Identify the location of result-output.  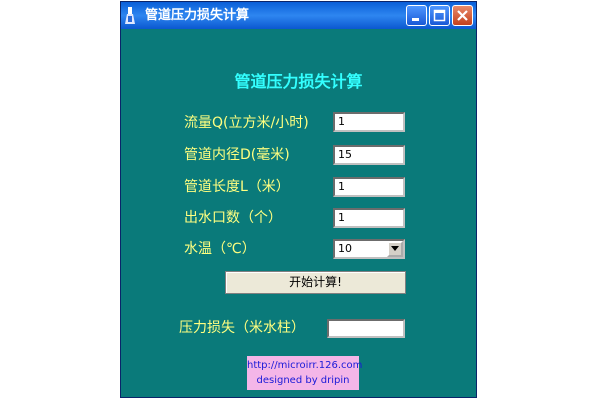
(366, 328).